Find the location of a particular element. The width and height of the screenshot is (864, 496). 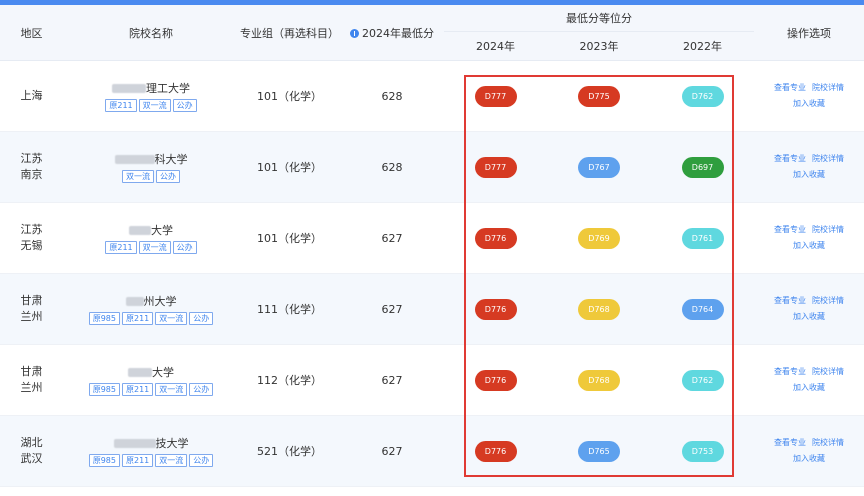

school-name: 技大学 is located at coordinates (151, 443).